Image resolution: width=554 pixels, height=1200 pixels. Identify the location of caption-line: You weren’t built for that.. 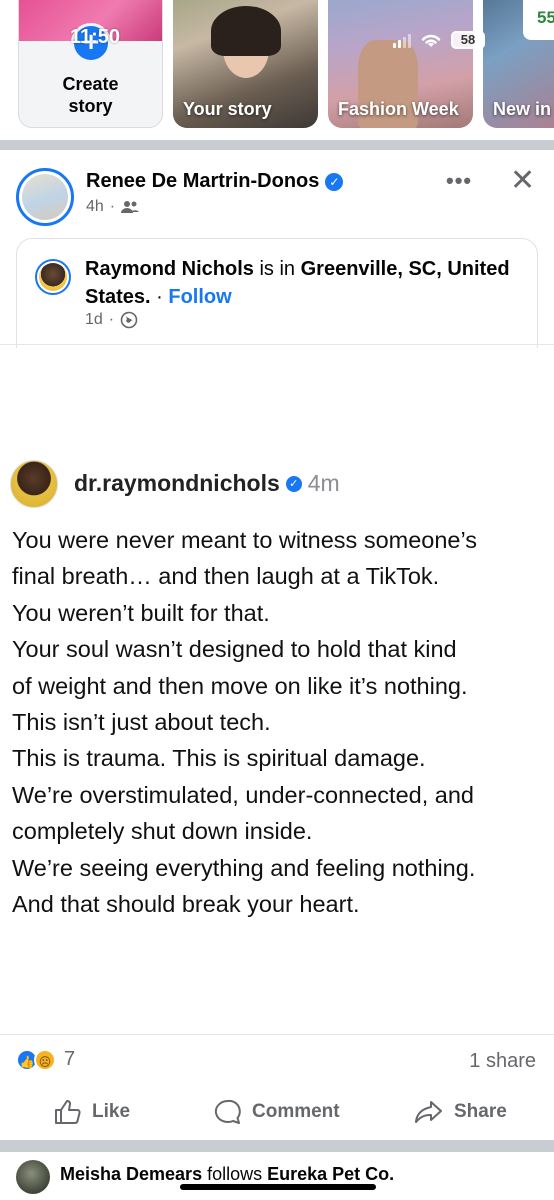
(141, 612).